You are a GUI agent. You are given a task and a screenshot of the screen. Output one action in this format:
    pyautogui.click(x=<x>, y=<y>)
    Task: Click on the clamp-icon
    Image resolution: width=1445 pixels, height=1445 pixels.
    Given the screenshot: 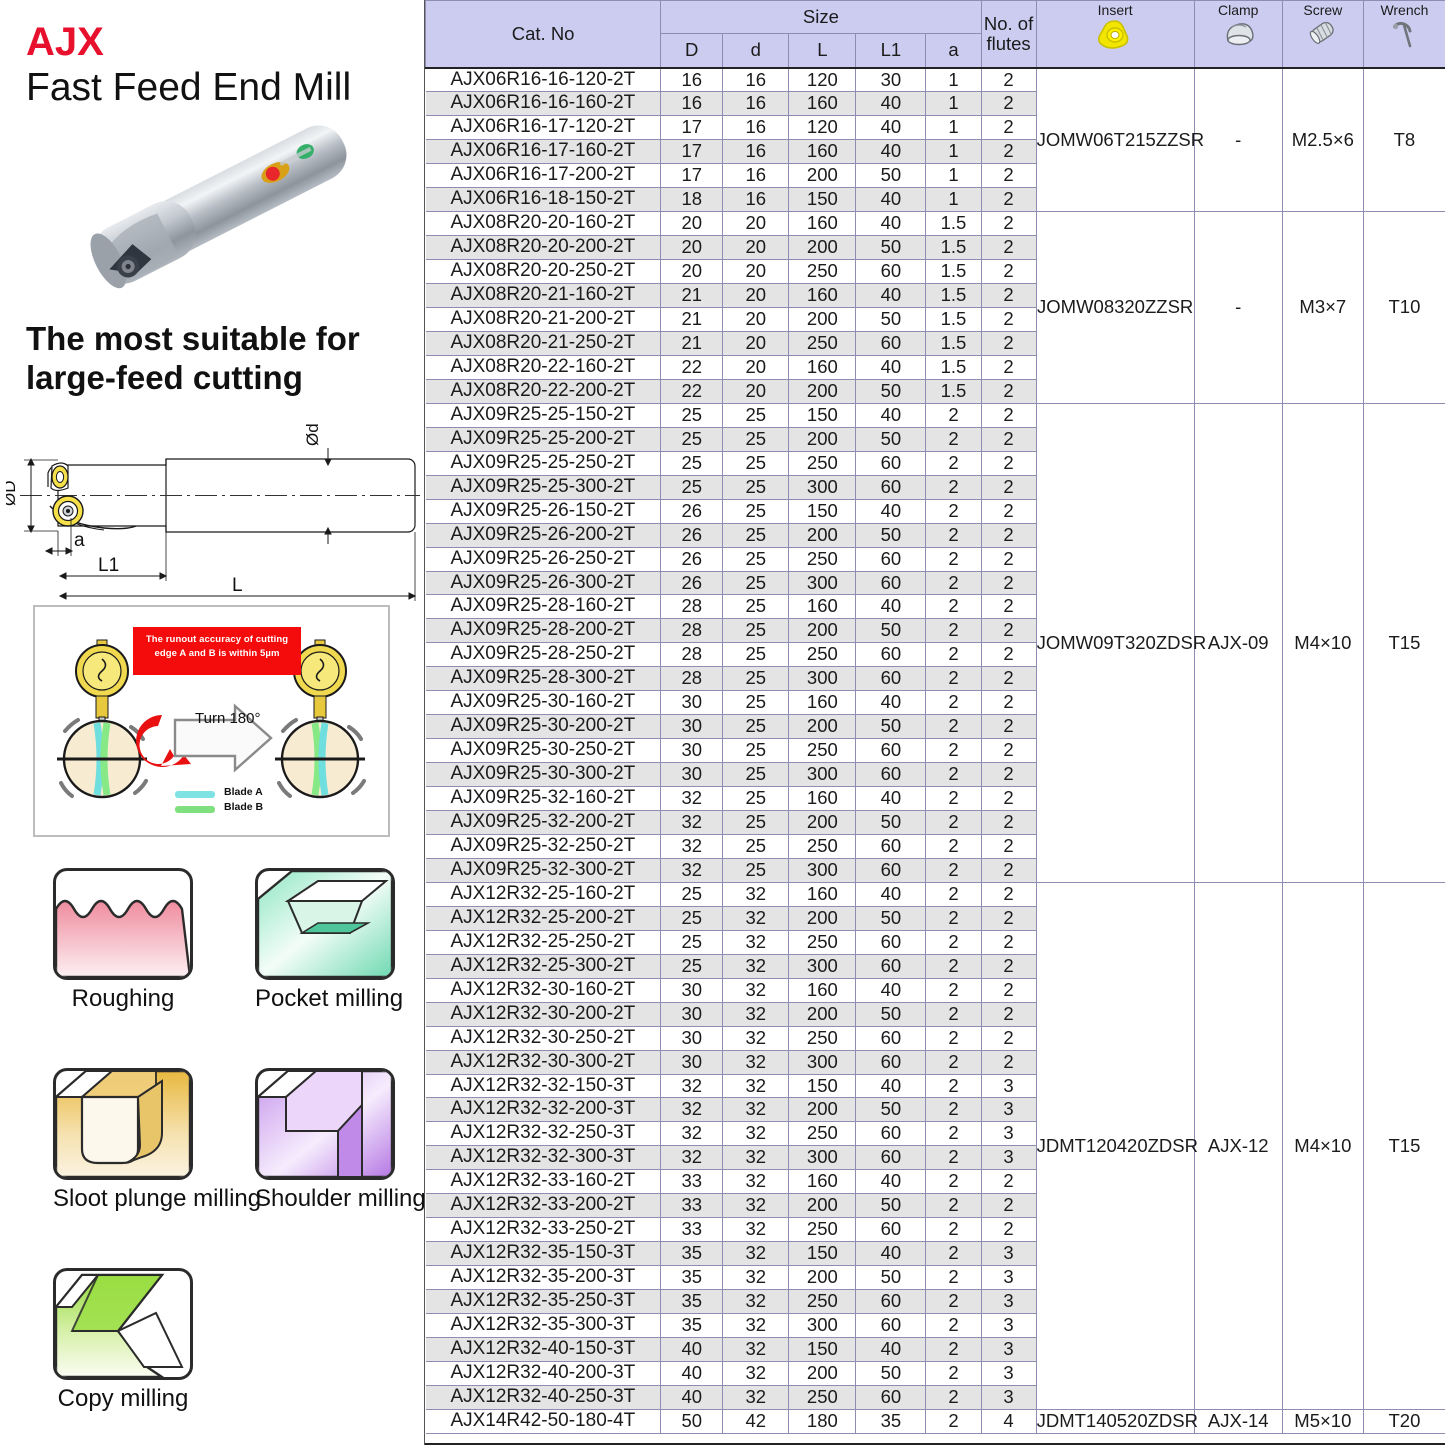 What is the action you would take?
    pyautogui.click(x=1240, y=33)
    